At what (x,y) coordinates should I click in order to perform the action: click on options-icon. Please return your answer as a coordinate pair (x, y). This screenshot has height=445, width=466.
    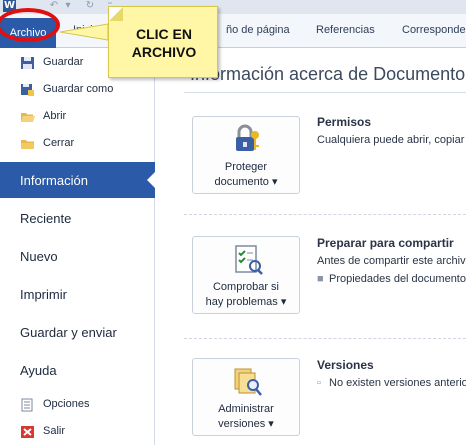
    Looking at the image, I should click on (27, 405).